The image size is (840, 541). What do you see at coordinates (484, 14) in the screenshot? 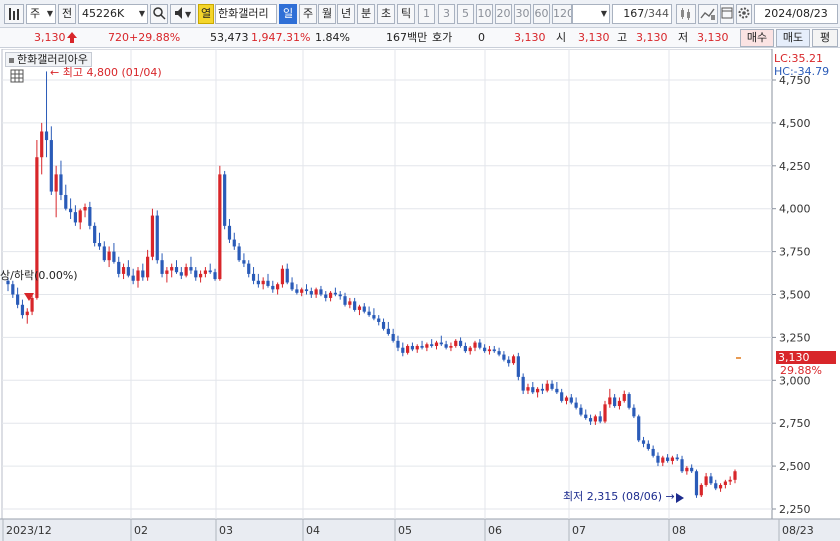
I see `interval-tab: 10` at bounding box center [484, 14].